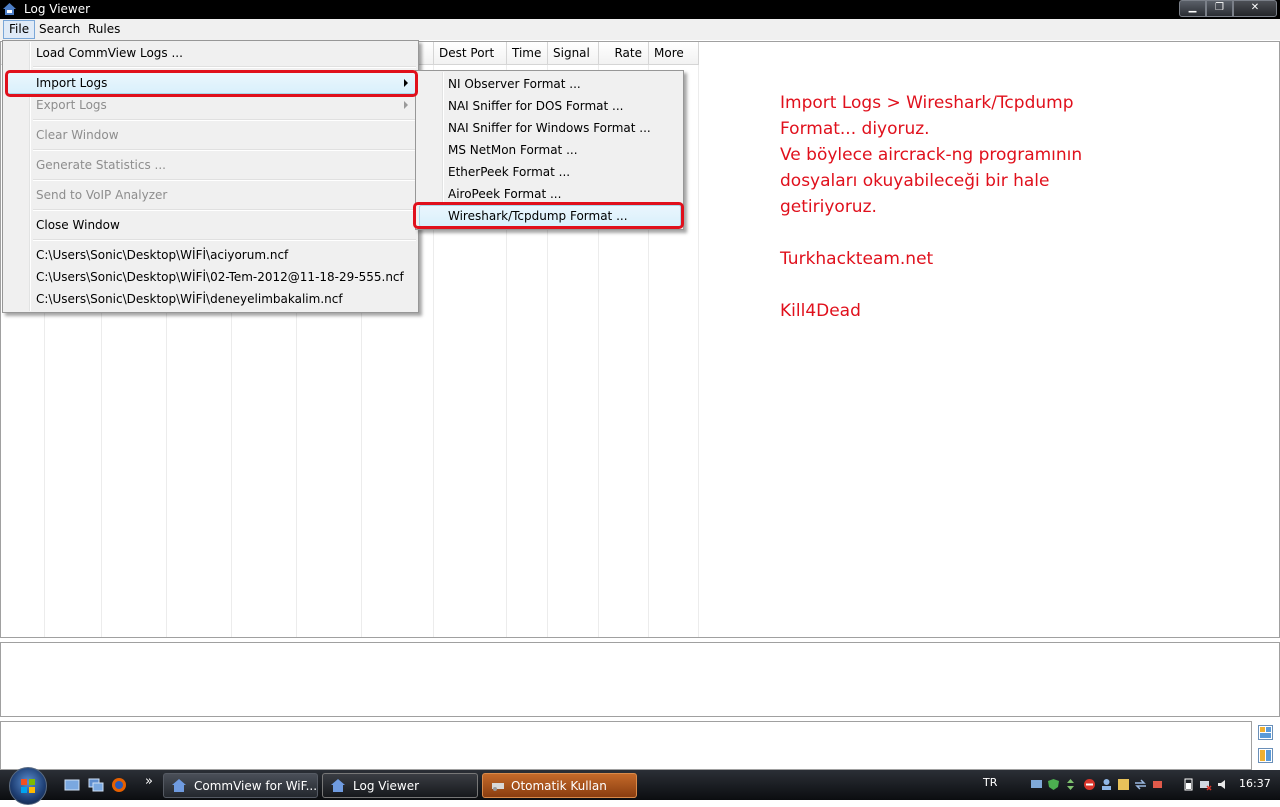 The width and height of the screenshot is (1280, 807). What do you see at coordinates (1157, 784) in the screenshot?
I see `tray-power-icon` at bounding box center [1157, 784].